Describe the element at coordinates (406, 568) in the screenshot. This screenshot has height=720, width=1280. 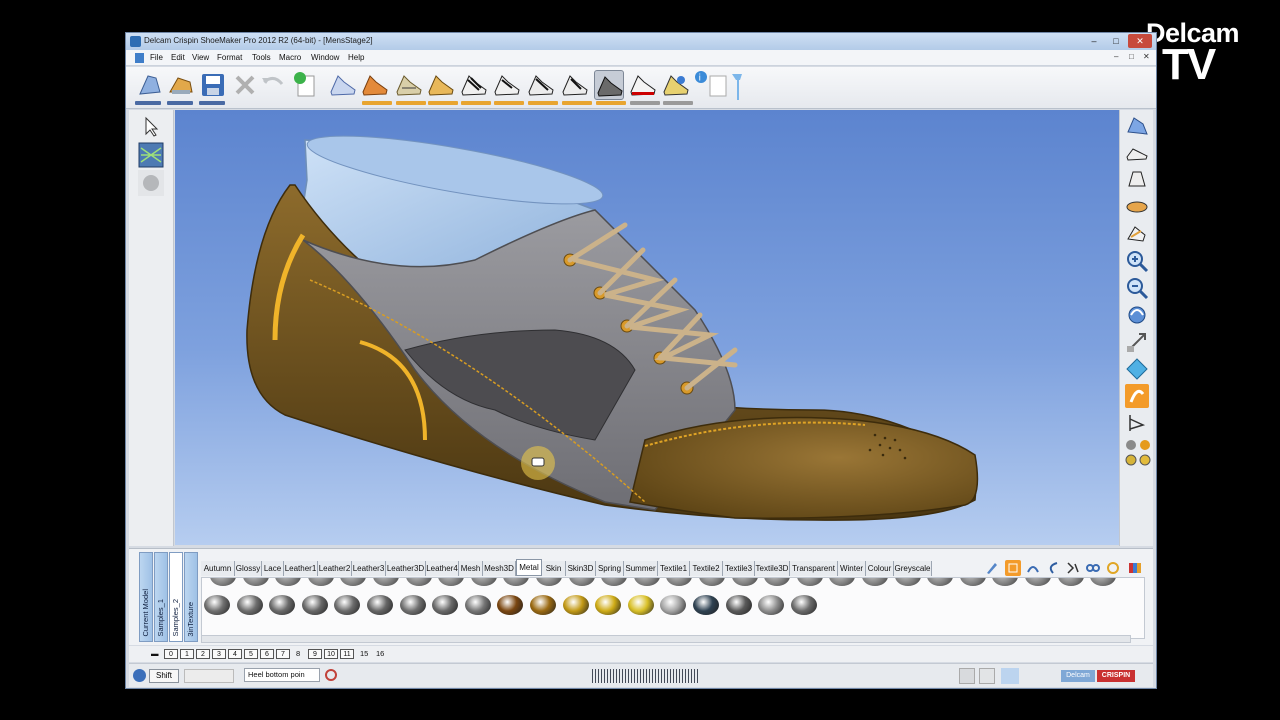
I see `material-tab-leather3d: Leather3D` at that location.